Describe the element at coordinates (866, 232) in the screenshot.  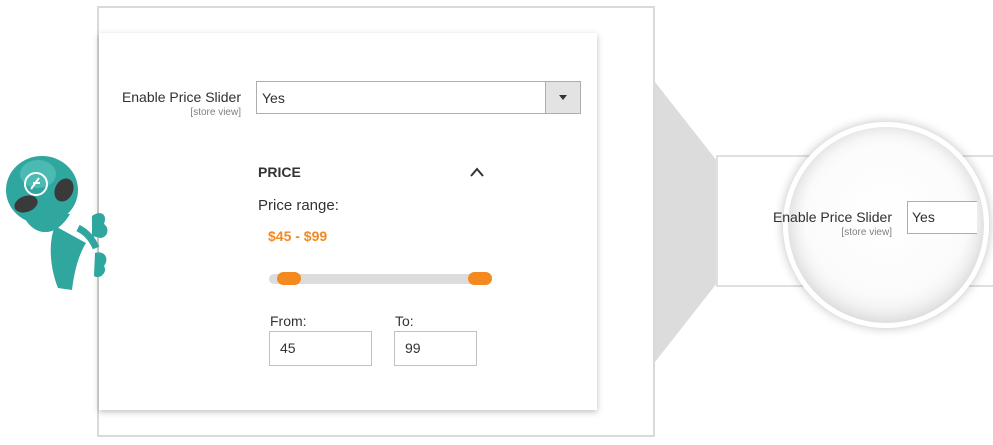
I see `zoom-scope-label: [store view]` at that location.